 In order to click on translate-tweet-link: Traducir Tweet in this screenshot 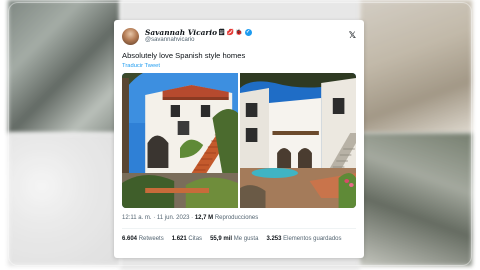, I will do `click(239, 66)`.